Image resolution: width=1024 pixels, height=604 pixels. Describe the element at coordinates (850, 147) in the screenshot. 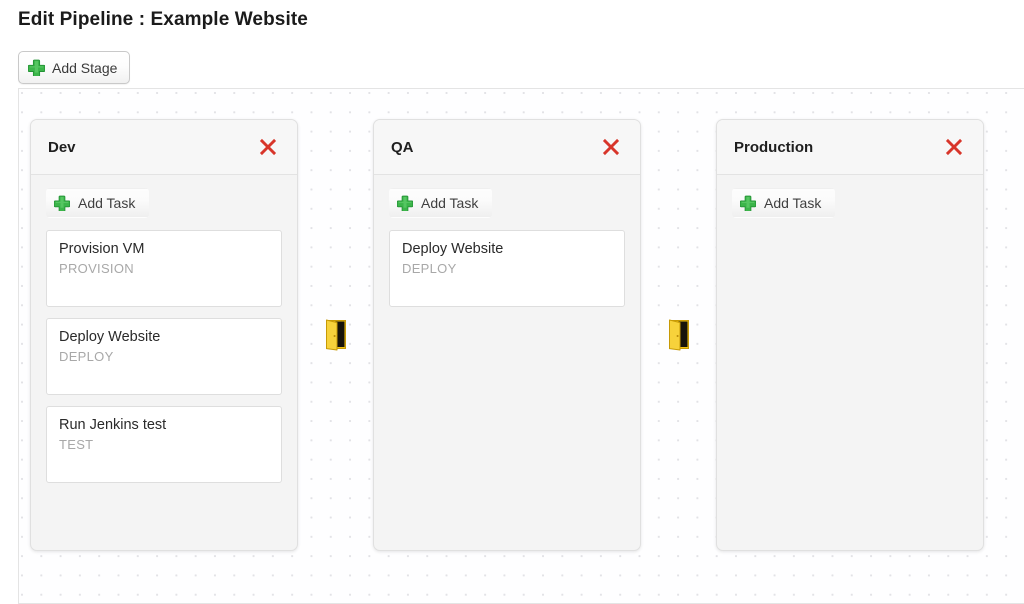

I see `stage-header: Production` at that location.